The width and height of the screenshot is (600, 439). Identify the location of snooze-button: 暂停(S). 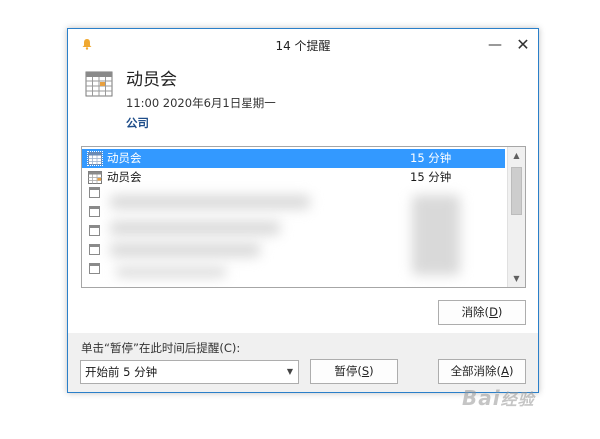
(354, 371).